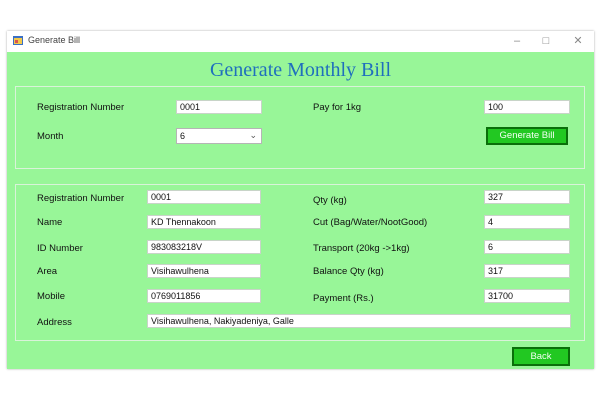  I want to click on payment-input: 31700, so click(527, 296).